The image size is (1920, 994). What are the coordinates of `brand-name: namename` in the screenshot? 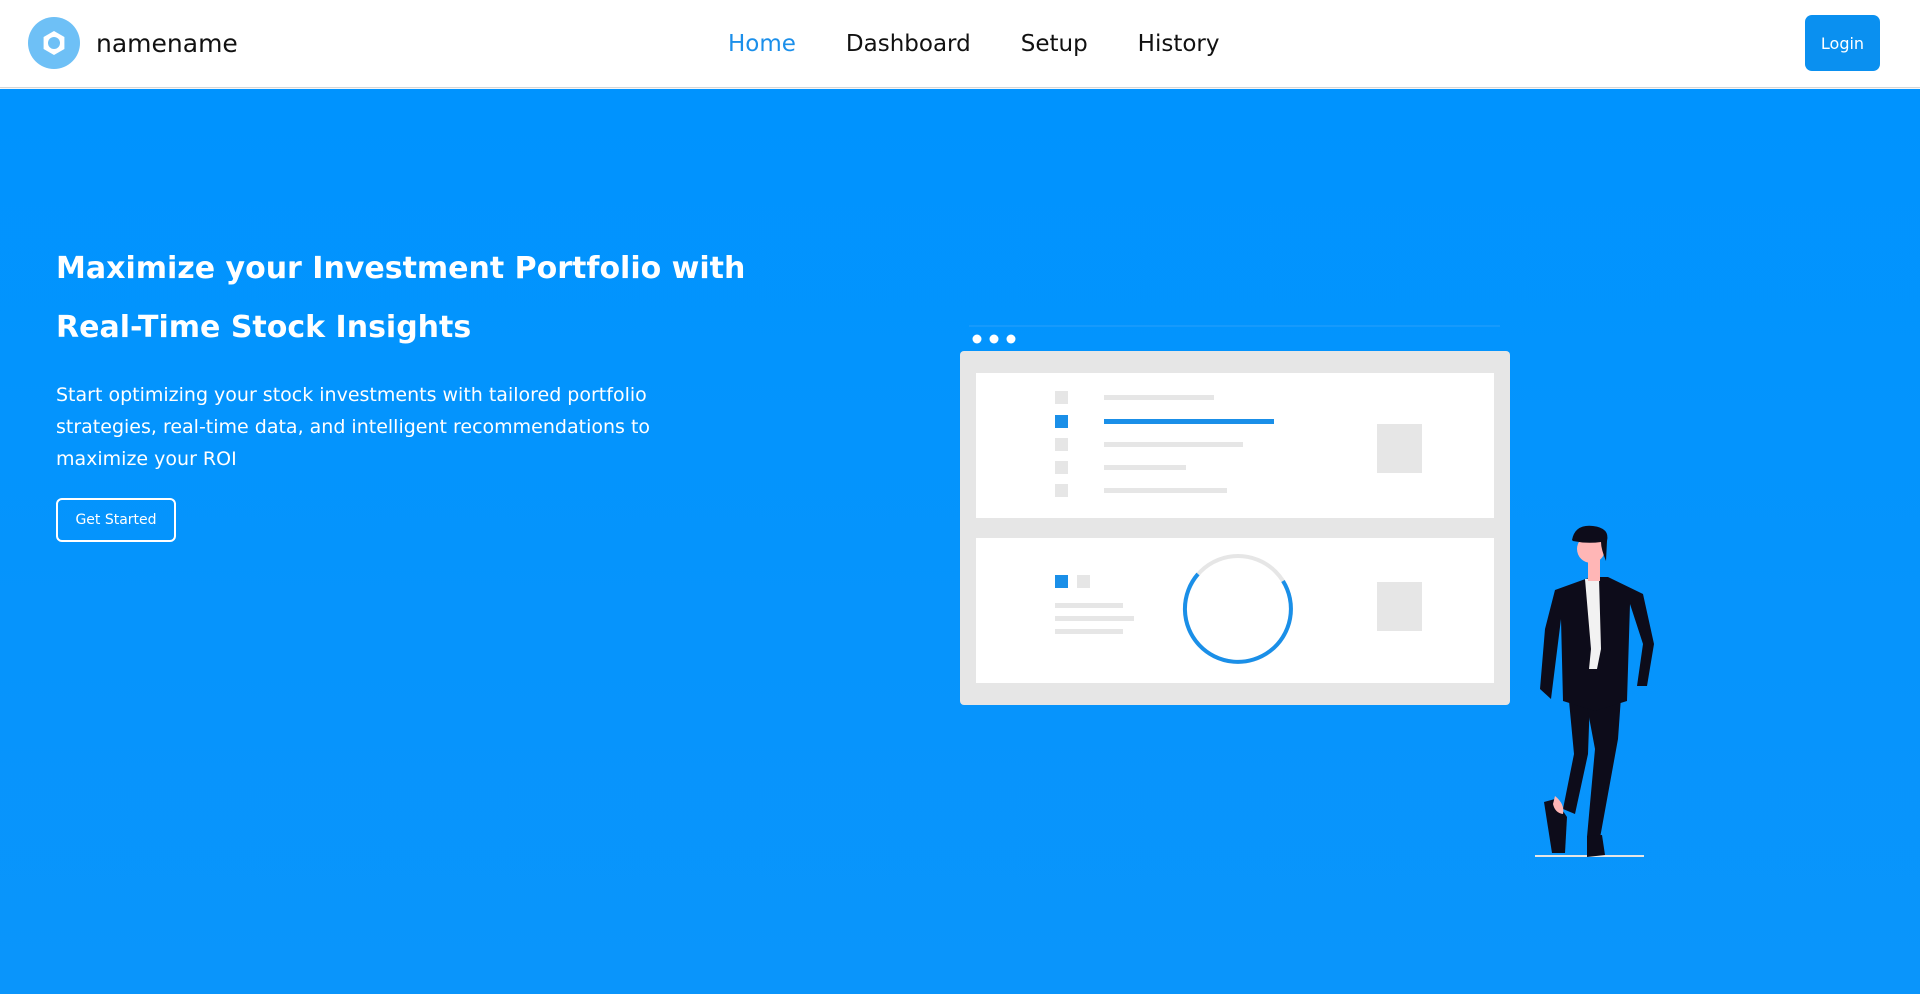 It's located at (167, 43).